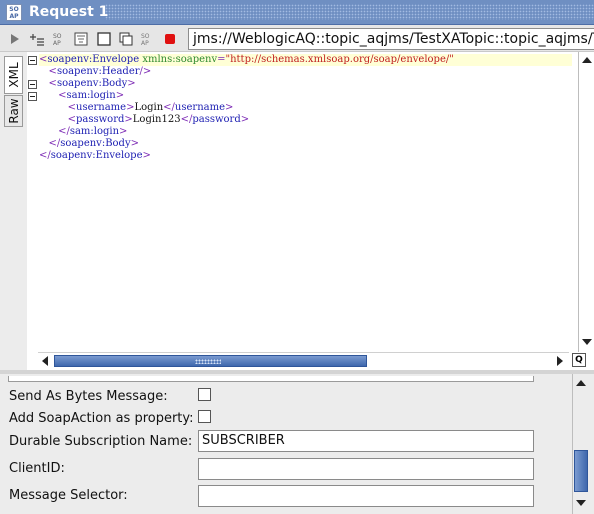  What do you see at coordinates (305, 120) in the screenshot?
I see `xml-line: <password>Login123</password>` at bounding box center [305, 120].